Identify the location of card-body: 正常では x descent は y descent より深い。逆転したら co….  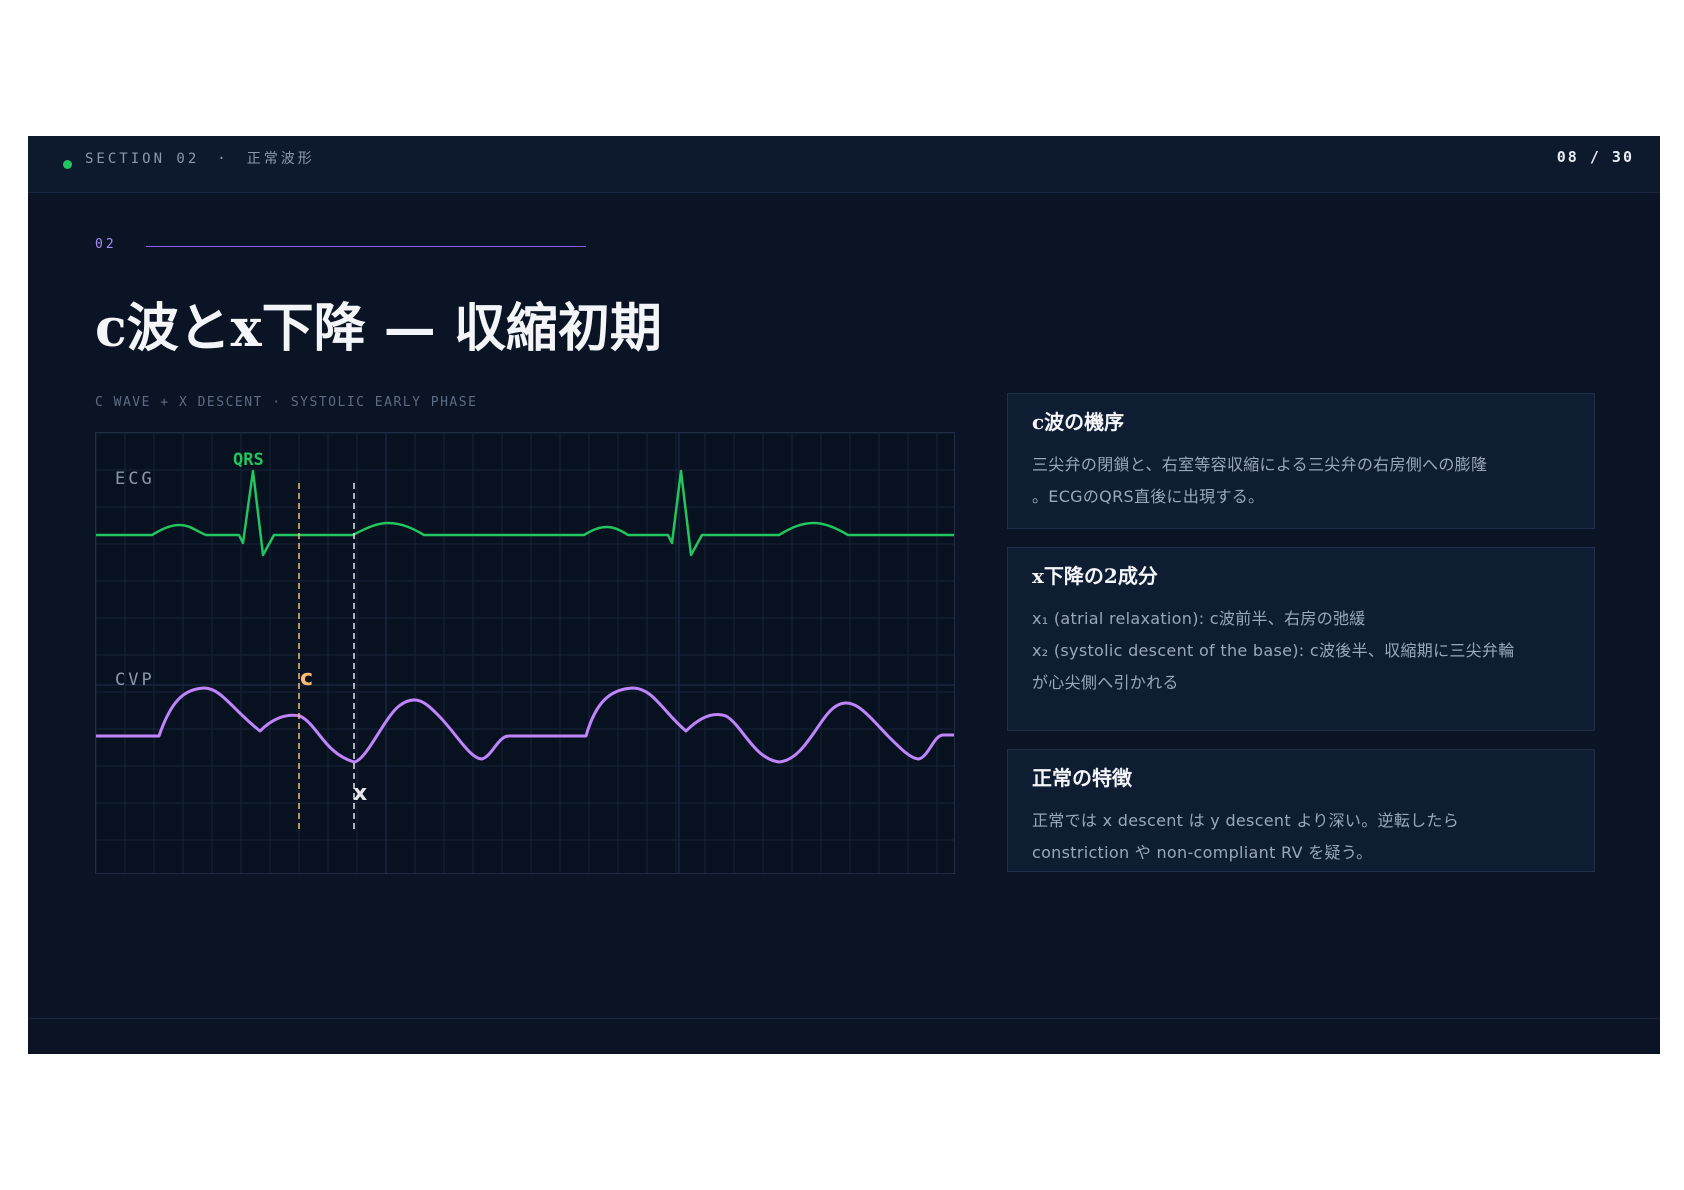
(1301, 837).